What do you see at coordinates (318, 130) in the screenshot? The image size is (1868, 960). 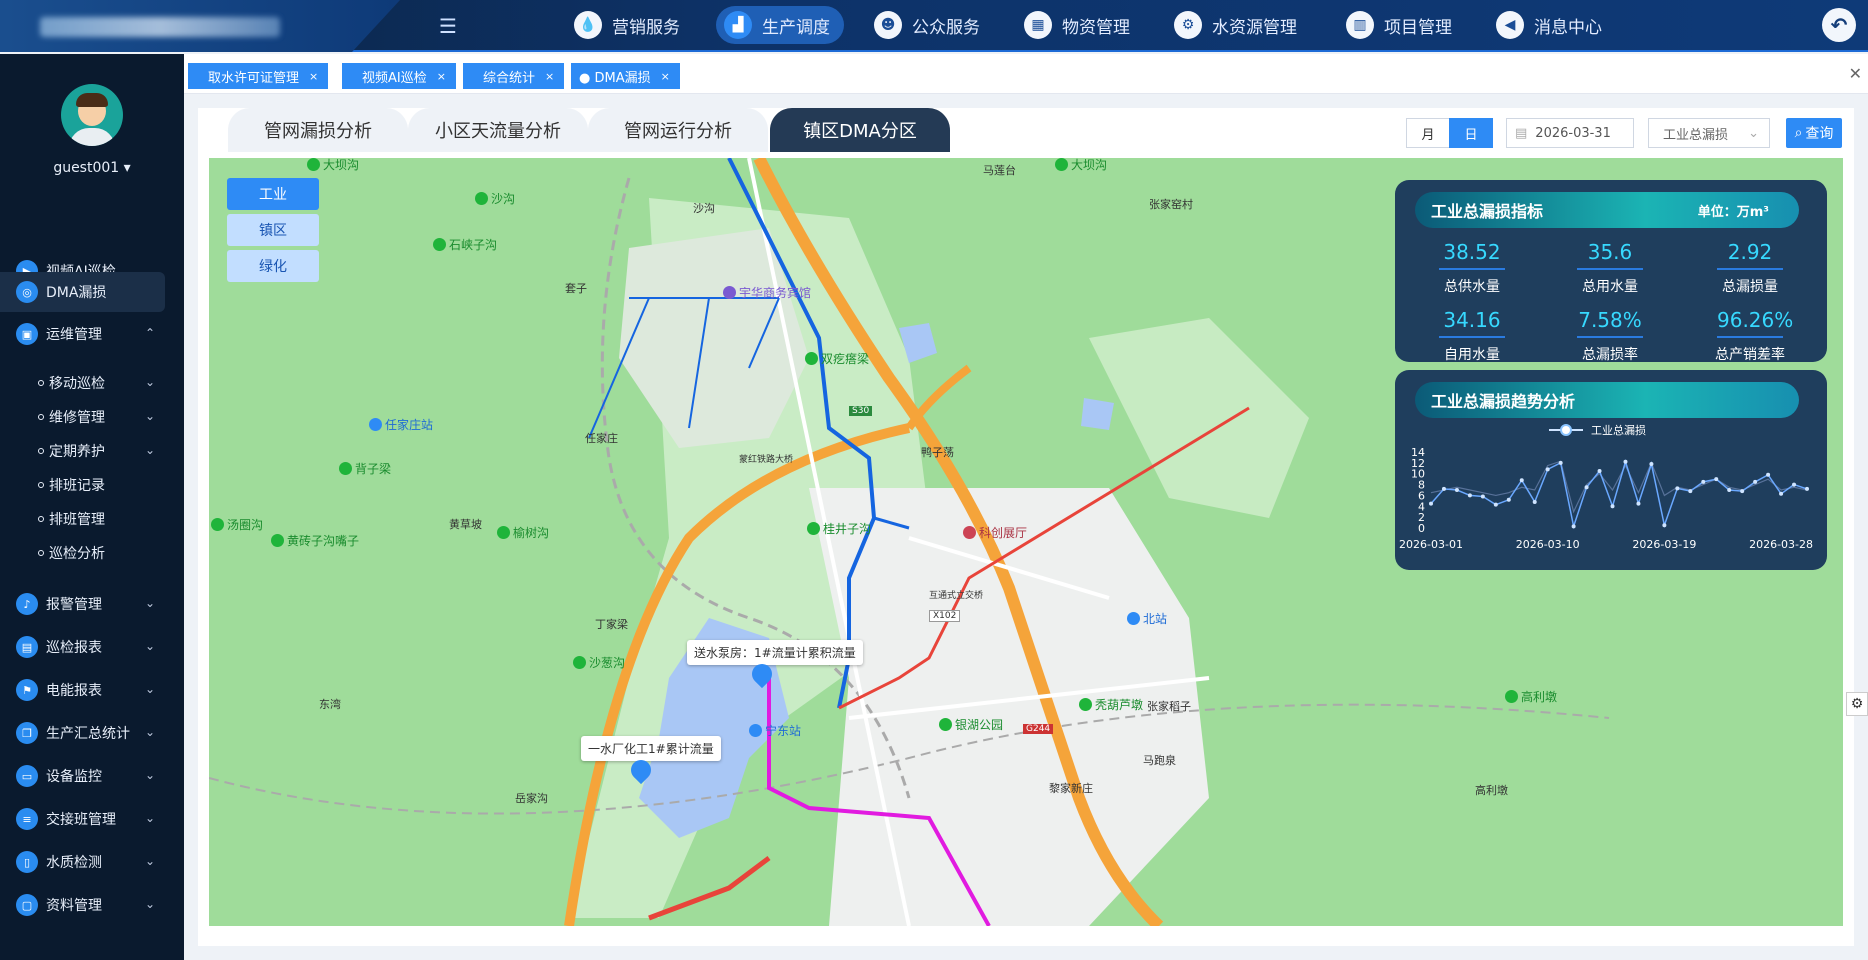 I see `subtab-network-loss: 管网漏损分析` at bounding box center [318, 130].